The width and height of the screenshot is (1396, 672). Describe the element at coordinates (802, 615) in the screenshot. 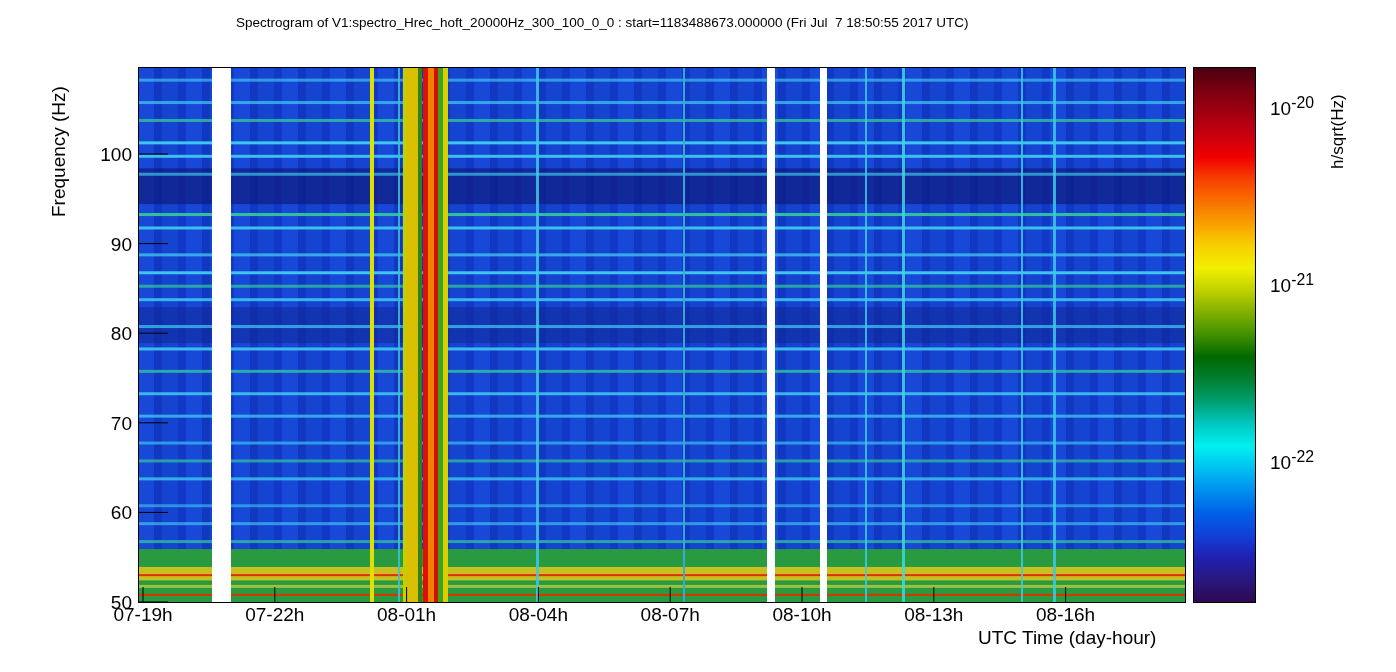

I see `x-tick-label: 08-10h` at that location.